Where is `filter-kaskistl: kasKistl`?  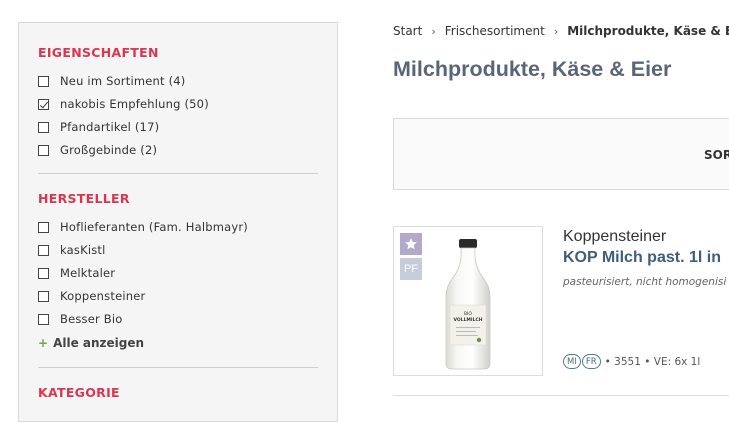
filter-kaskistl: kasKistl is located at coordinates (72, 250).